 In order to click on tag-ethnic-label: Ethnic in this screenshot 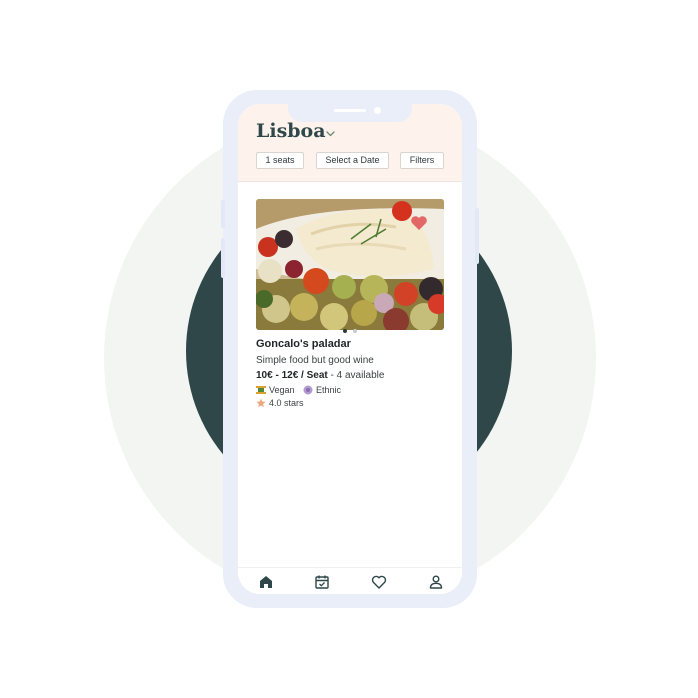, I will do `click(329, 389)`.